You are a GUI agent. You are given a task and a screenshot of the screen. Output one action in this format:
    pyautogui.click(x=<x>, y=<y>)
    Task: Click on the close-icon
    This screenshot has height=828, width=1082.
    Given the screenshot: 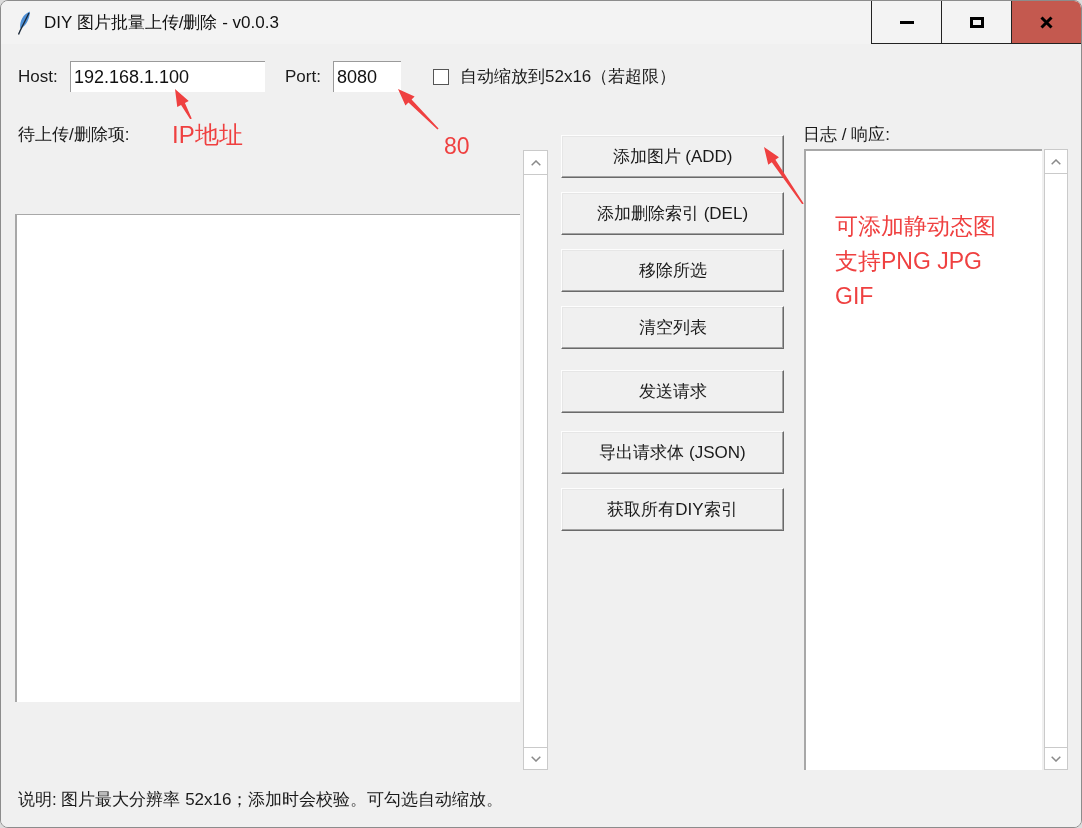 What is the action you would take?
    pyautogui.click(x=1046, y=22)
    